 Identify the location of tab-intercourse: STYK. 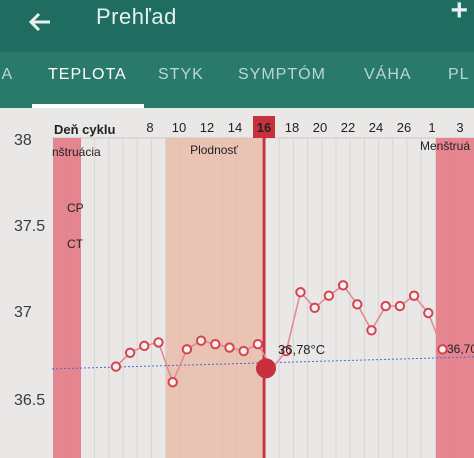
(181, 75).